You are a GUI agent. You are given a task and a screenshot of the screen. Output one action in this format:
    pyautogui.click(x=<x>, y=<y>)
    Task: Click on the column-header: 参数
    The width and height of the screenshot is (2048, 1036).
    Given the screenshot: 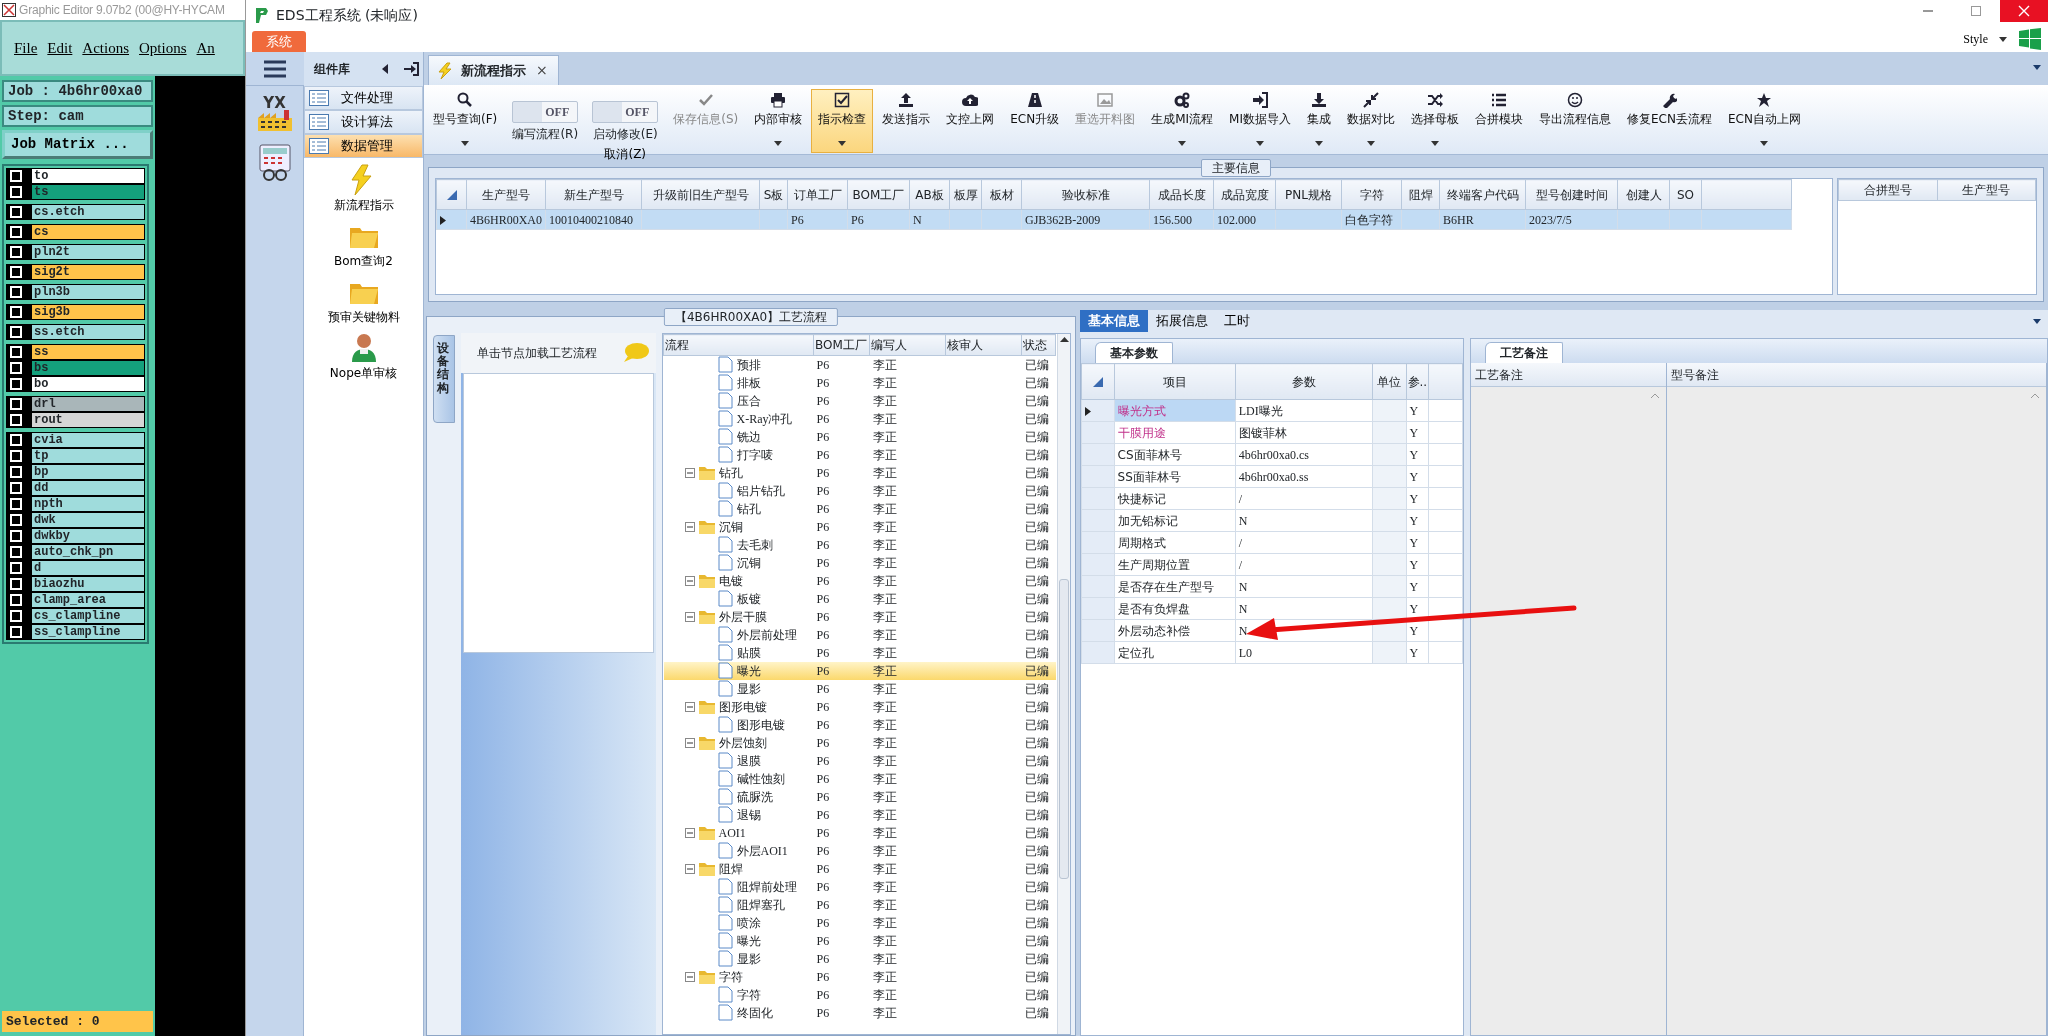 What is the action you would take?
    pyautogui.click(x=1304, y=381)
    